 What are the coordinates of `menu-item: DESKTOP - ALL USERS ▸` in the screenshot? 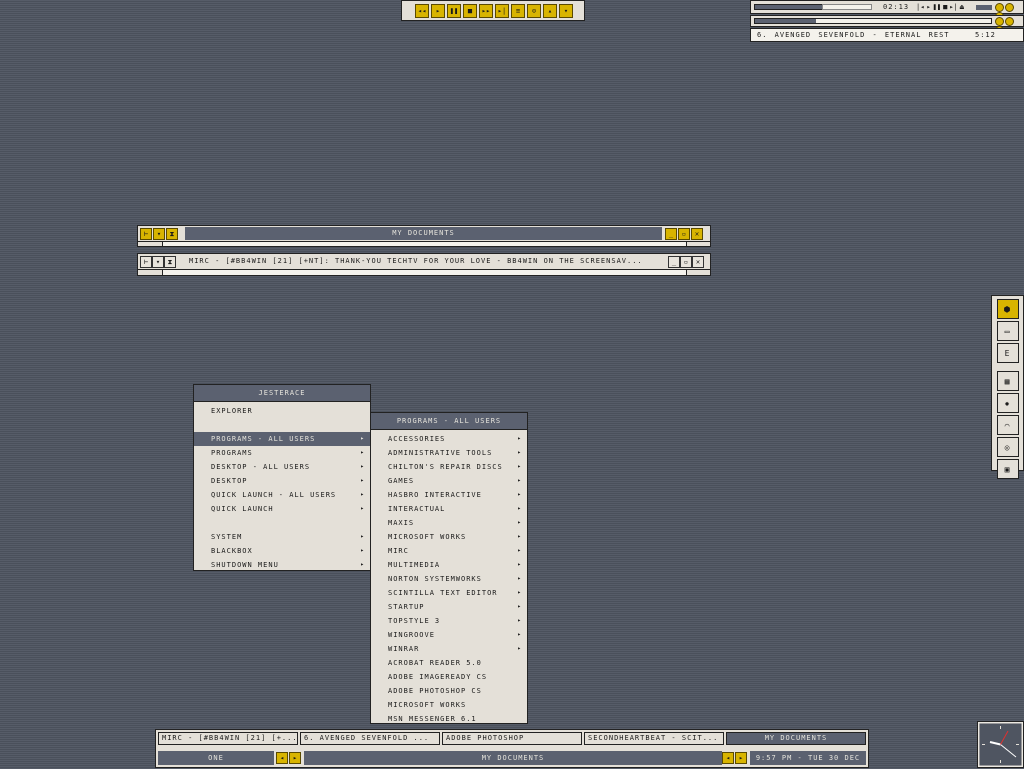 It's located at (282, 467).